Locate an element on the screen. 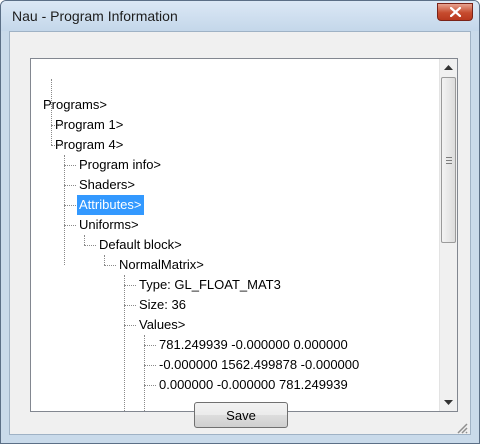  tree-item-attributes: Attributes> is located at coordinates (110, 205).